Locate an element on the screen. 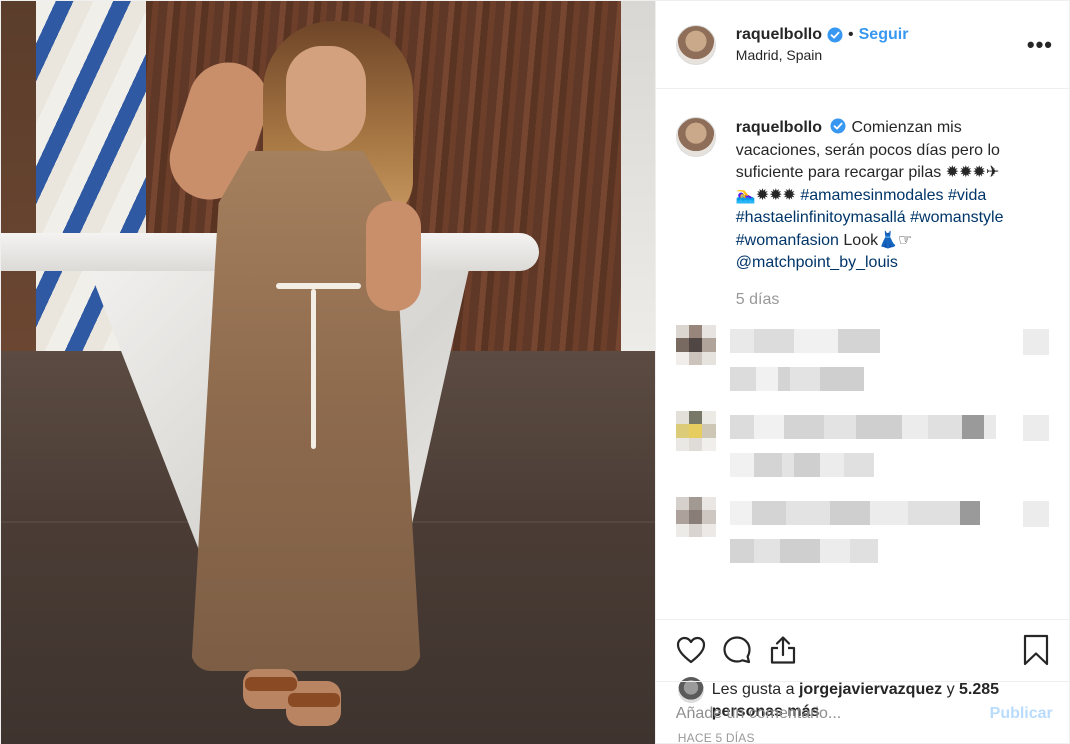  follow-button: Seguir is located at coordinates (884, 35).